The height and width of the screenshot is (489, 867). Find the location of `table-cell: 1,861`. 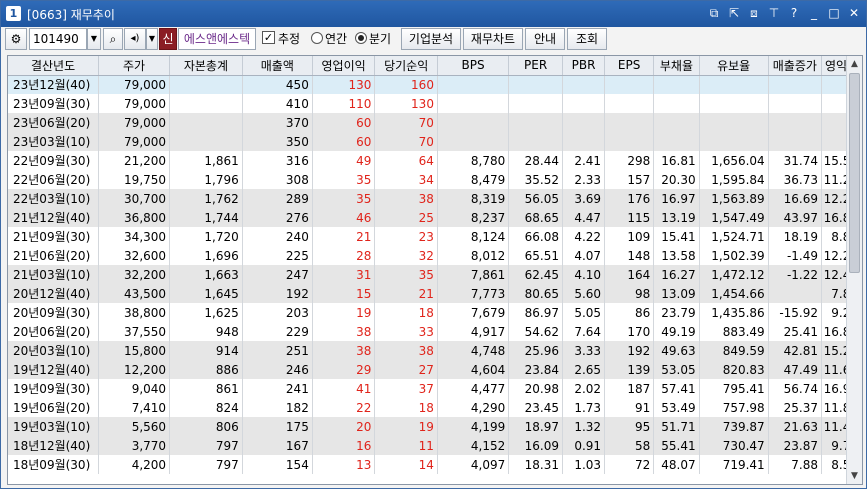

table-cell: 1,861 is located at coordinates (206, 160).